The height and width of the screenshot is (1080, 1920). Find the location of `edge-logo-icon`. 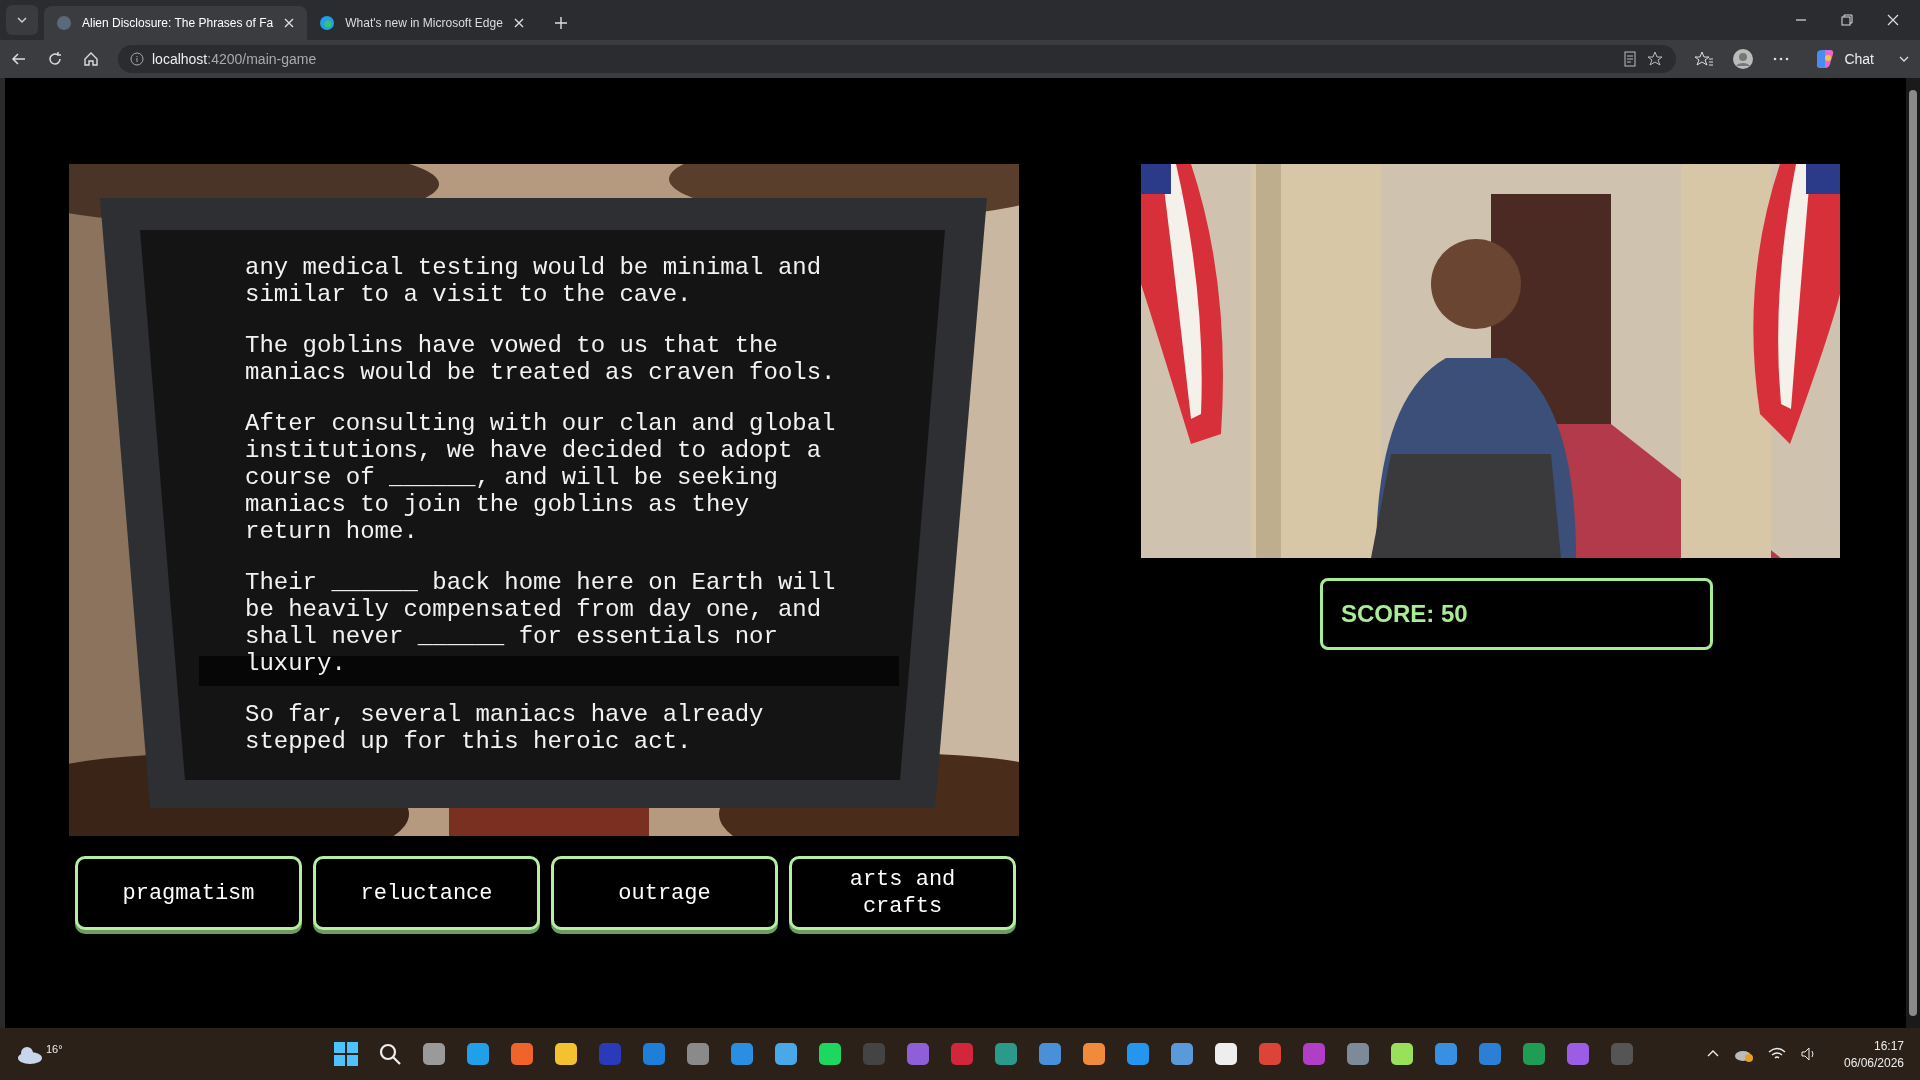

edge-logo-icon is located at coordinates (327, 23).